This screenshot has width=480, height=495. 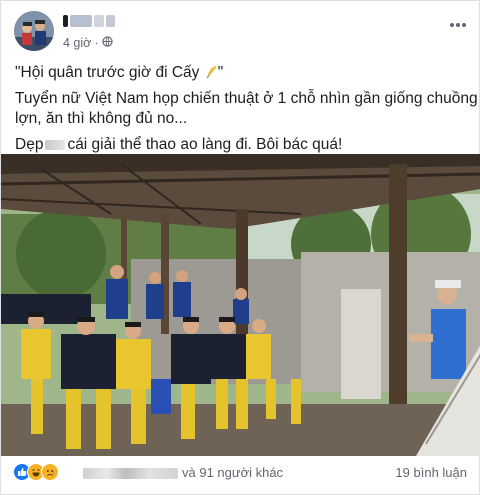 I want to click on sad-icon, so click(x=50, y=472).